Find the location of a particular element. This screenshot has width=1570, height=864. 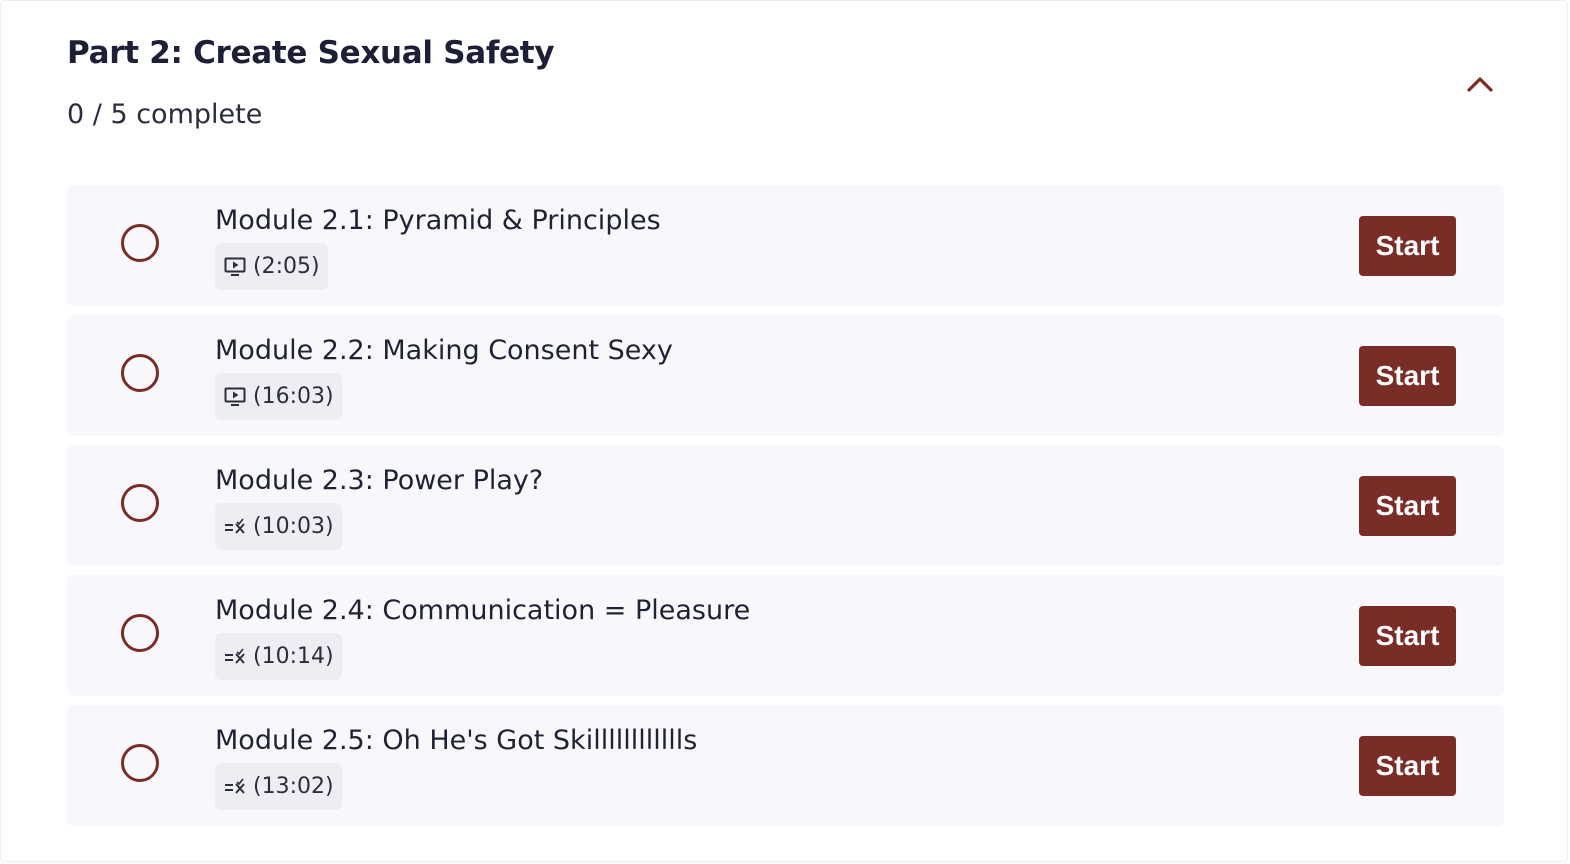

chevron-up-icon is located at coordinates (1480, 84).